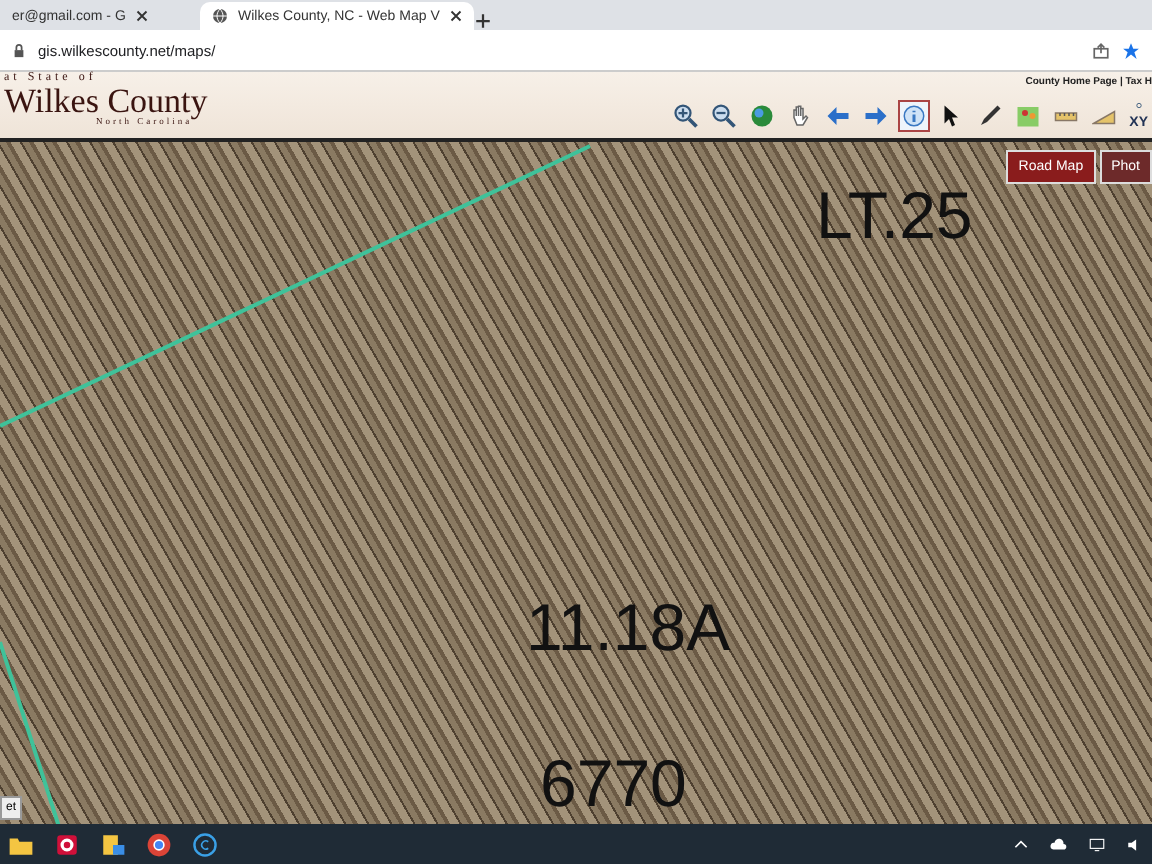  What do you see at coordinates (799, 116) in the screenshot?
I see `hand-icon` at bounding box center [799, 116].